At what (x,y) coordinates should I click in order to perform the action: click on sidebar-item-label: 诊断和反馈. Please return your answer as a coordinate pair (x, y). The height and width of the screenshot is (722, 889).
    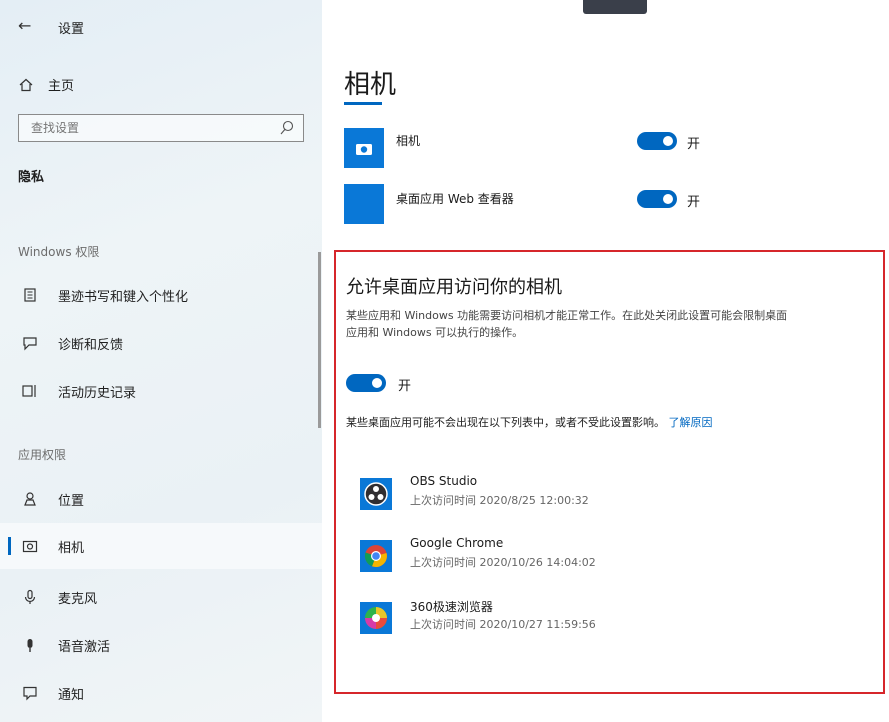
    Looking at the image, I should click on (91, 345).